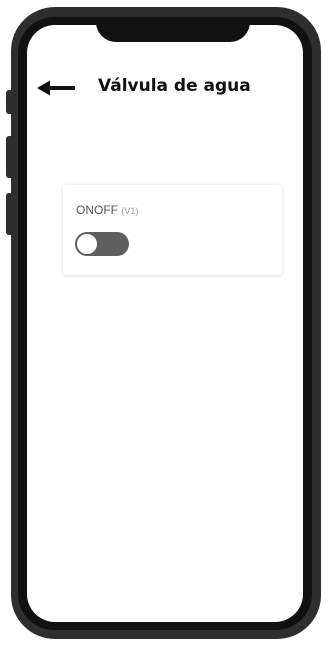  Describe the element at coordinates (130, 211) in the screenshot. I see `widget-pin: (V1)` at that location.